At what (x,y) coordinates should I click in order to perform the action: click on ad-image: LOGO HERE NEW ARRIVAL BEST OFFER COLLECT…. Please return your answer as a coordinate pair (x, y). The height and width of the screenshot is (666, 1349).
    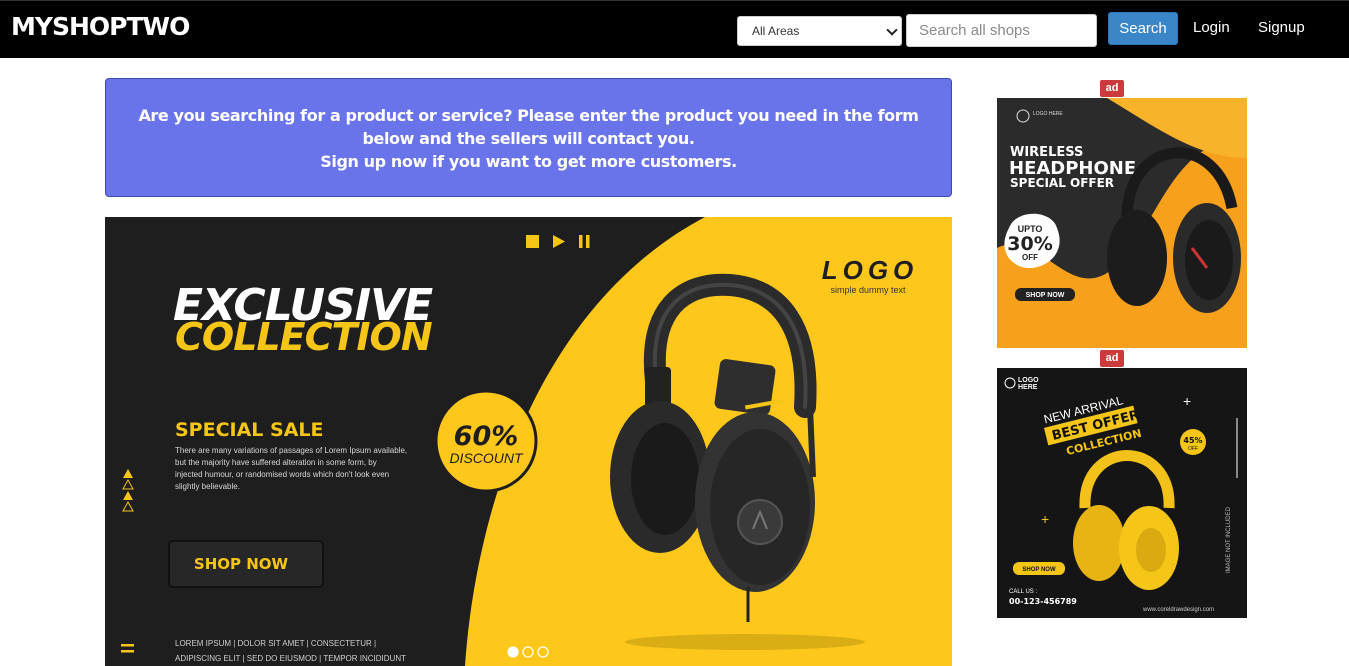
    Looking at the image, I should click on (1122, 493).